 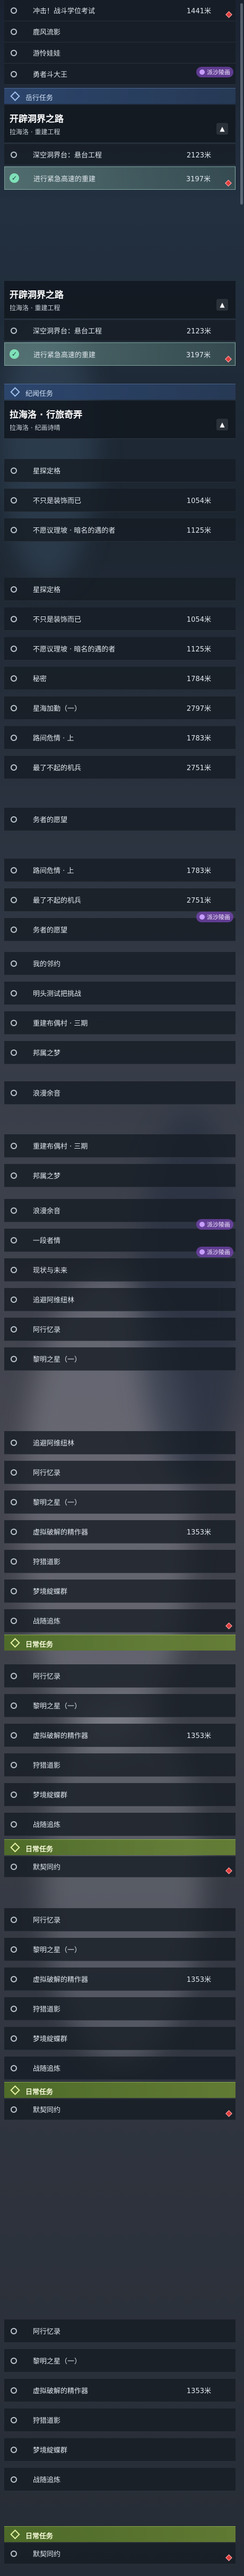 I want to click on section-header-discovery: 纪闻任务, so click(x=120, y=392).